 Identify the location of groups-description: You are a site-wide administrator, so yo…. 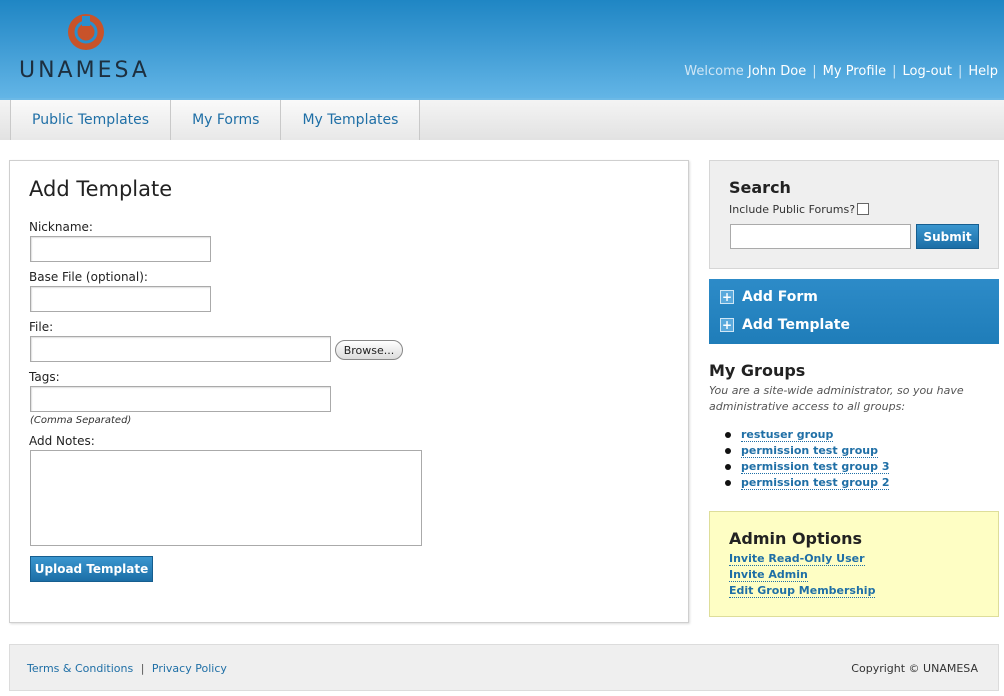
(836, 398).